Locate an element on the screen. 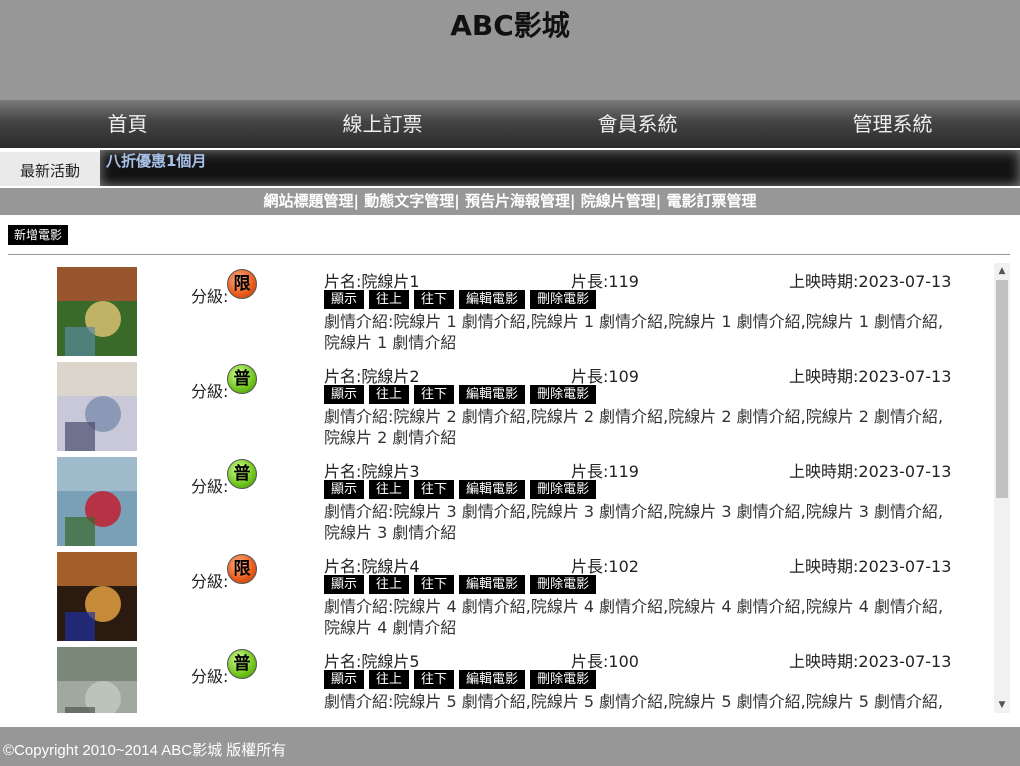  site-title: ABC影城 is located at coordinates (510, 25).